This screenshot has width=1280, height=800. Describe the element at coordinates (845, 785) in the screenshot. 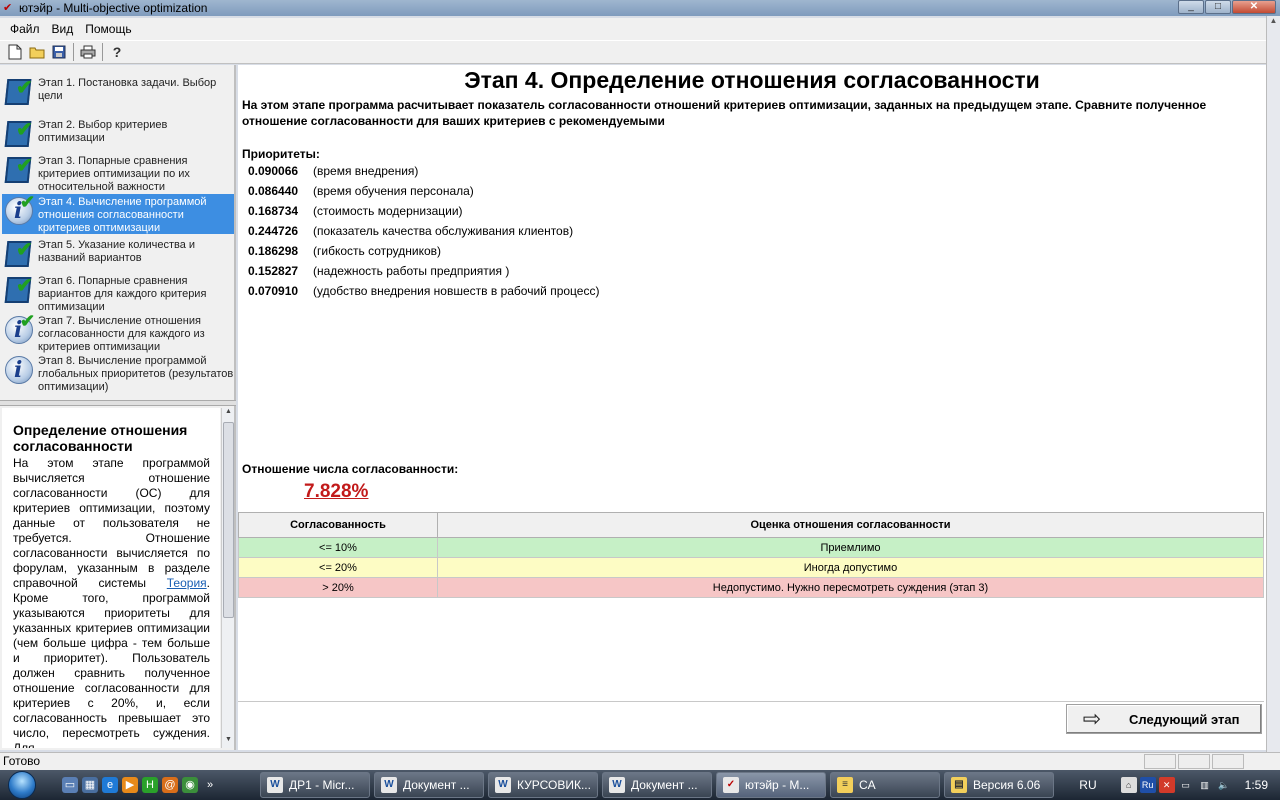

I see `folder-icon: ≡` at that location.